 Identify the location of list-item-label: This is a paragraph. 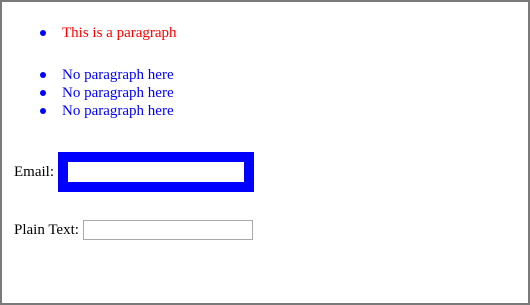
(119, 33).